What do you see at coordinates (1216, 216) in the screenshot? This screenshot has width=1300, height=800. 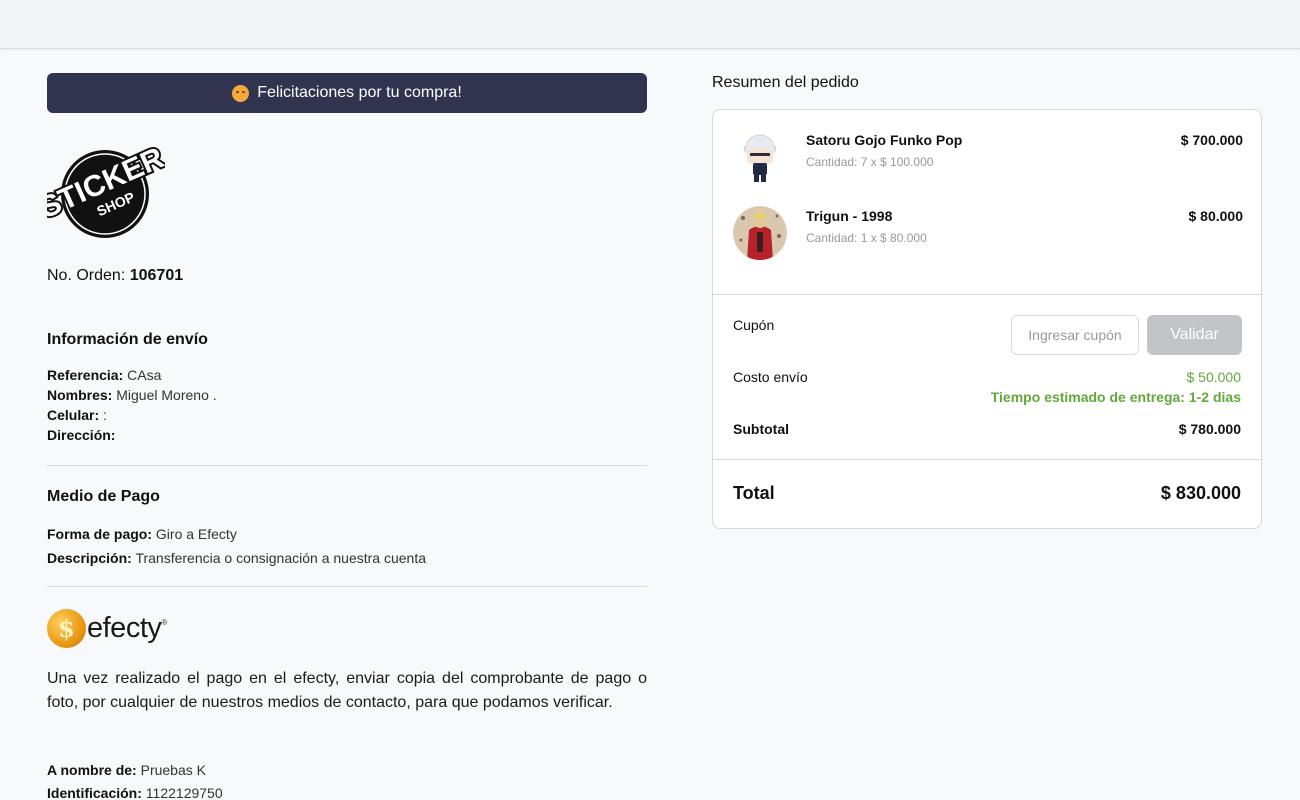 I see `item-price: $ 80.000` at bounding box center [1216, 216].